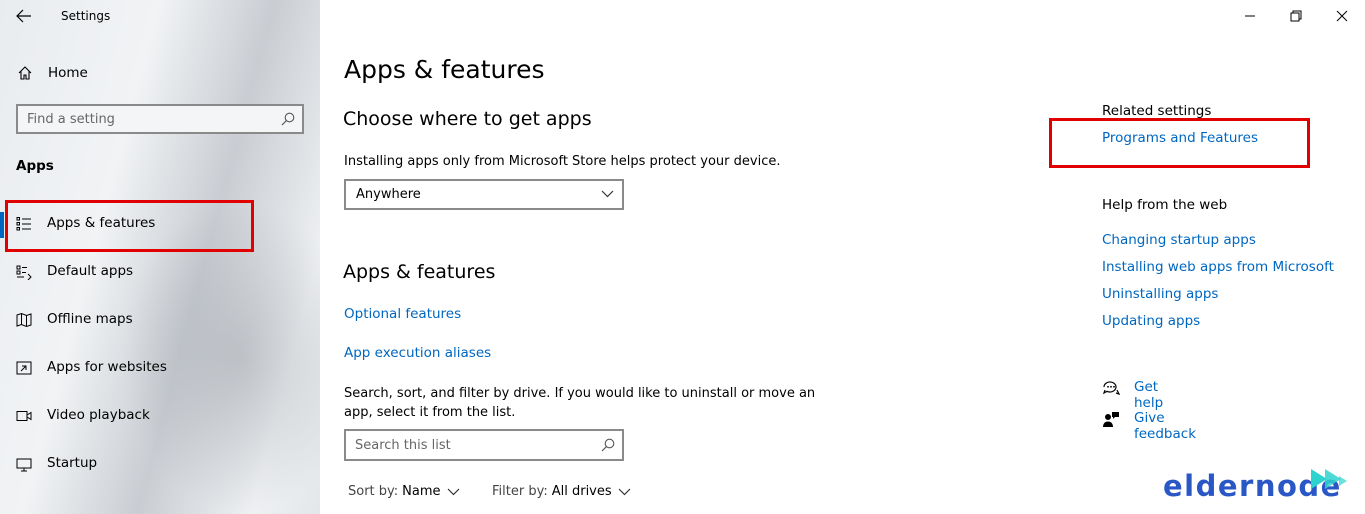 The width and height of the screenshot is (1365, 514). Describe the element at coordinates (421, 491) in the screenshot. I see `sort-value: Name` at that location.